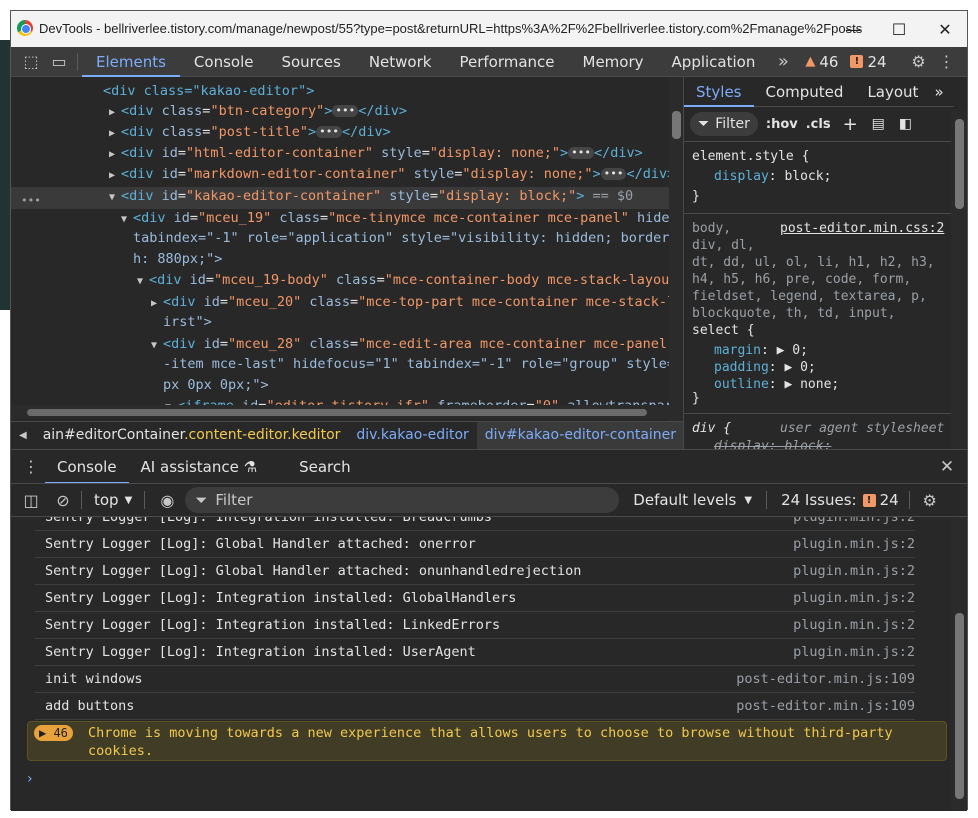 This screenshot has height=818, width=978. I want to click on breadcrumb-left-arrow-icon: ◀, so click(23, 435).